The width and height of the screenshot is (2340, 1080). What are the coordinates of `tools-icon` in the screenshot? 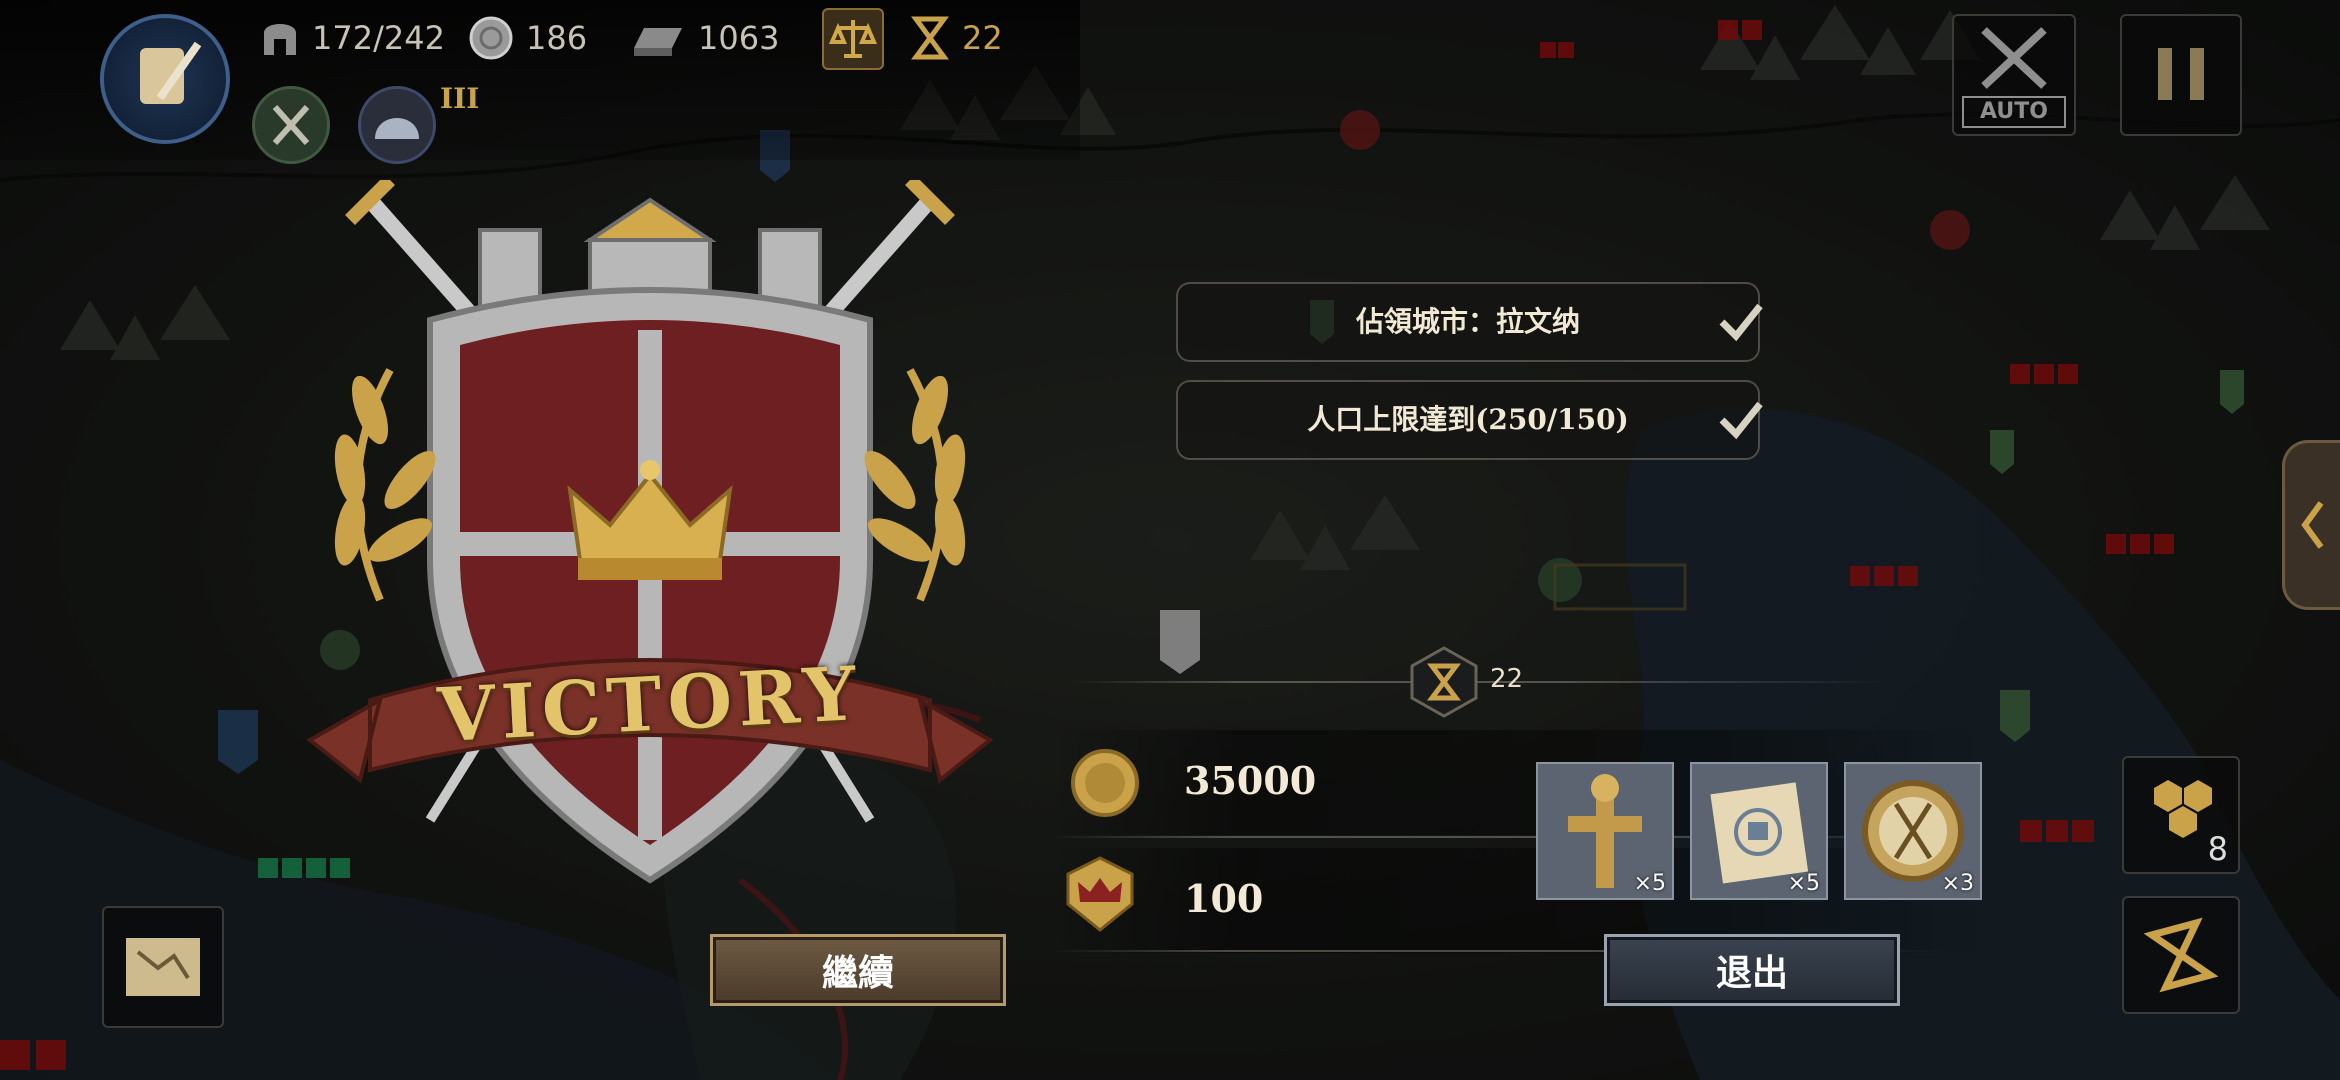 It's located at (291, 125).